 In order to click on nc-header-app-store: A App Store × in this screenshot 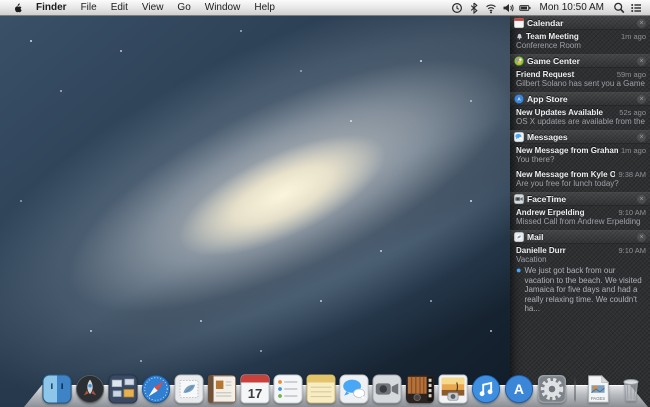, I will do `click(580, 99)`.